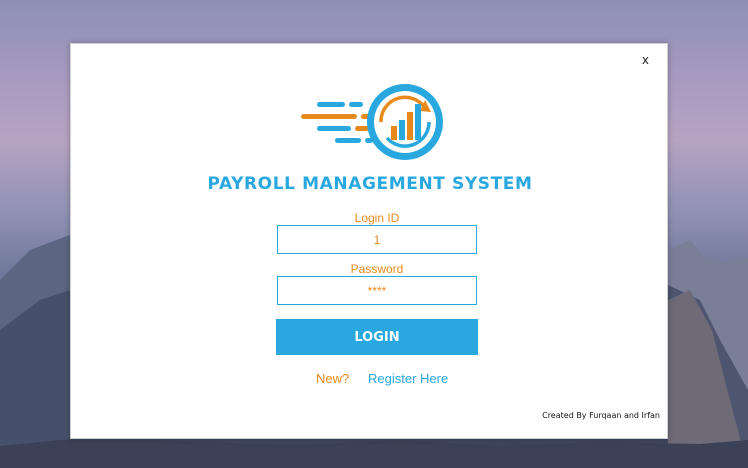 This screenshot has width=748, height=468. What do you see at coordinates (377, 269) in the screenshot?
I see `password-label: Password` at bounding box center [377, 269].